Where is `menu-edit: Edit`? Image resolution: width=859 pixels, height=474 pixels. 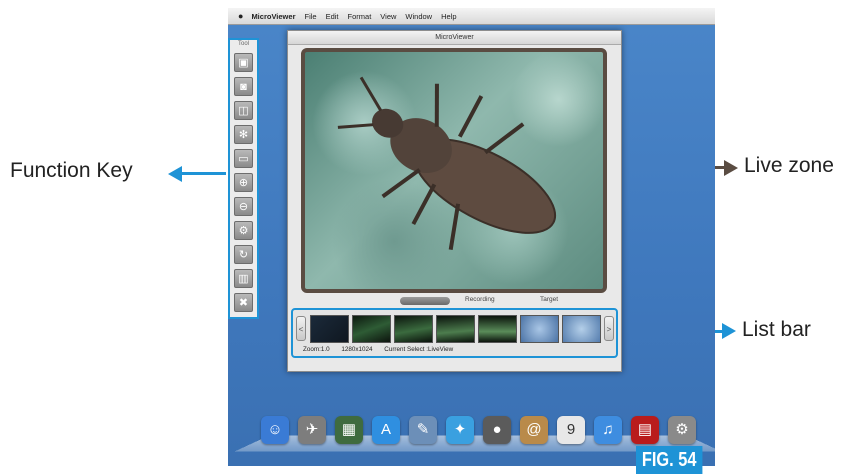 menu-edit: Edit is located at coordinates (332, 16).